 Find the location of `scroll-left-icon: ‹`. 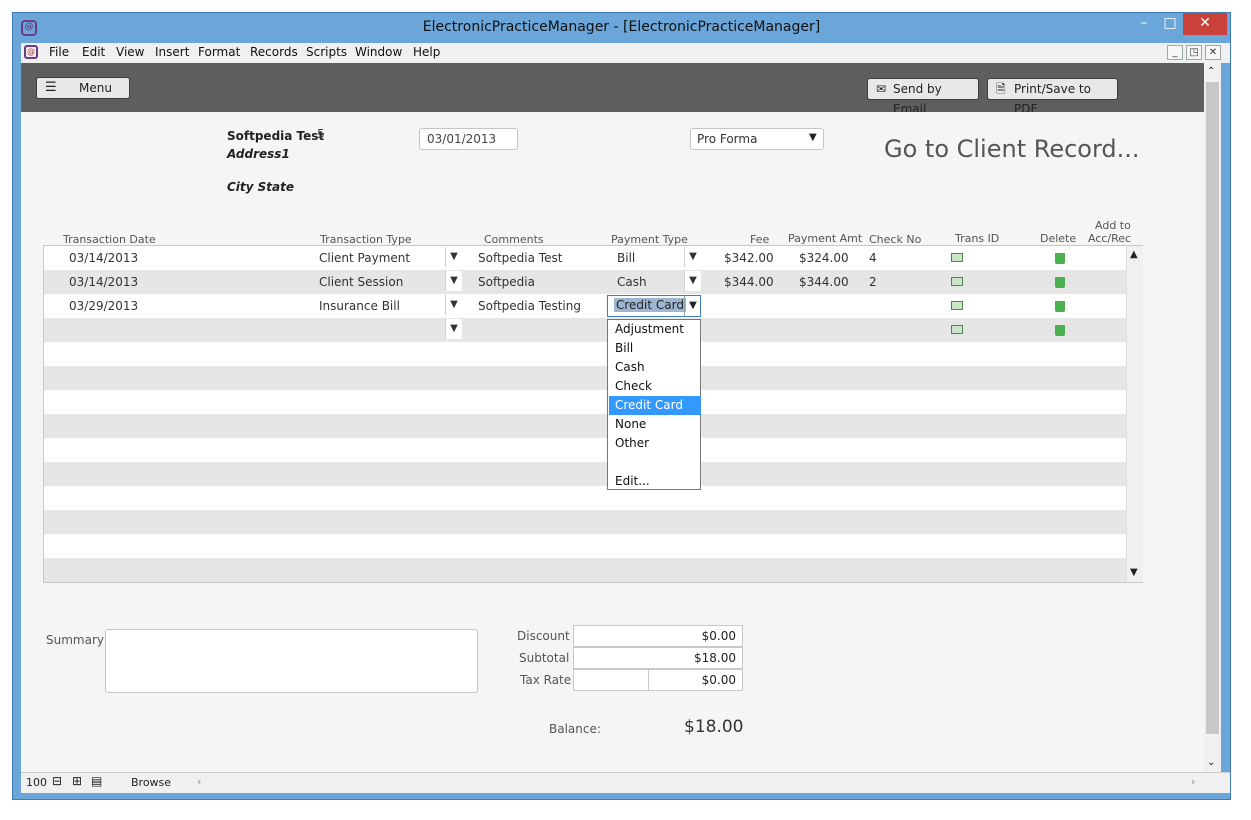

scroll-left-icon: ‹ is located at coordinates (199, 781).